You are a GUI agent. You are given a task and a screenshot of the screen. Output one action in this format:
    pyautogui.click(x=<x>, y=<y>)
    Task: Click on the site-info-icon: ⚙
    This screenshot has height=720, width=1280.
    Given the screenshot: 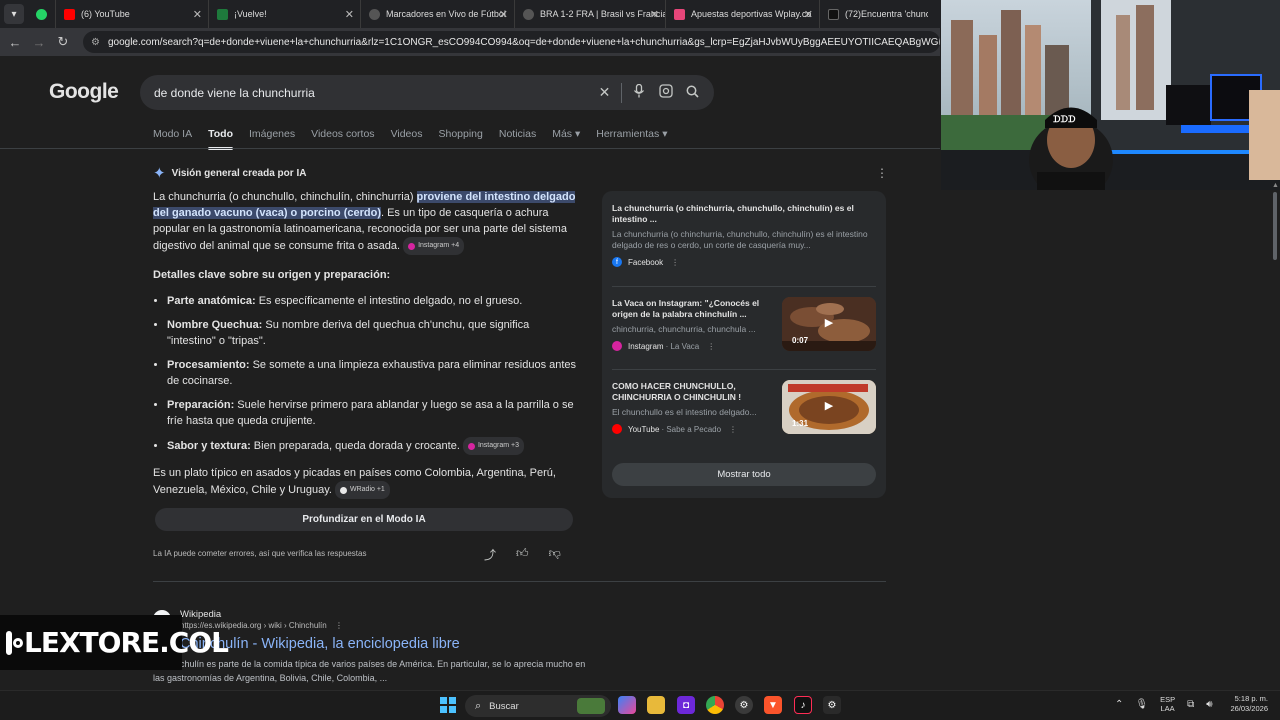 What is the action you would take?
    pyautogui.click(x=95, y=42)
    